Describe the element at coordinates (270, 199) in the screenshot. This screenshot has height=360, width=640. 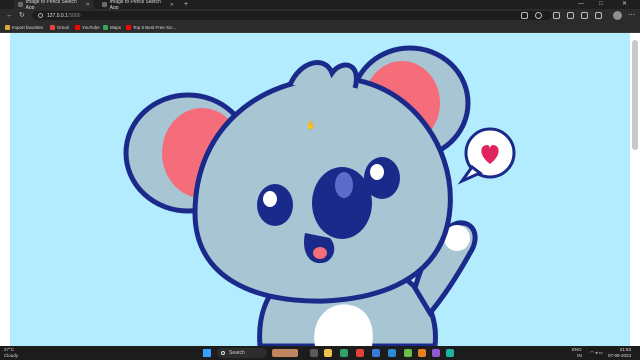
I see `koala-left-eye-shine` at that location.